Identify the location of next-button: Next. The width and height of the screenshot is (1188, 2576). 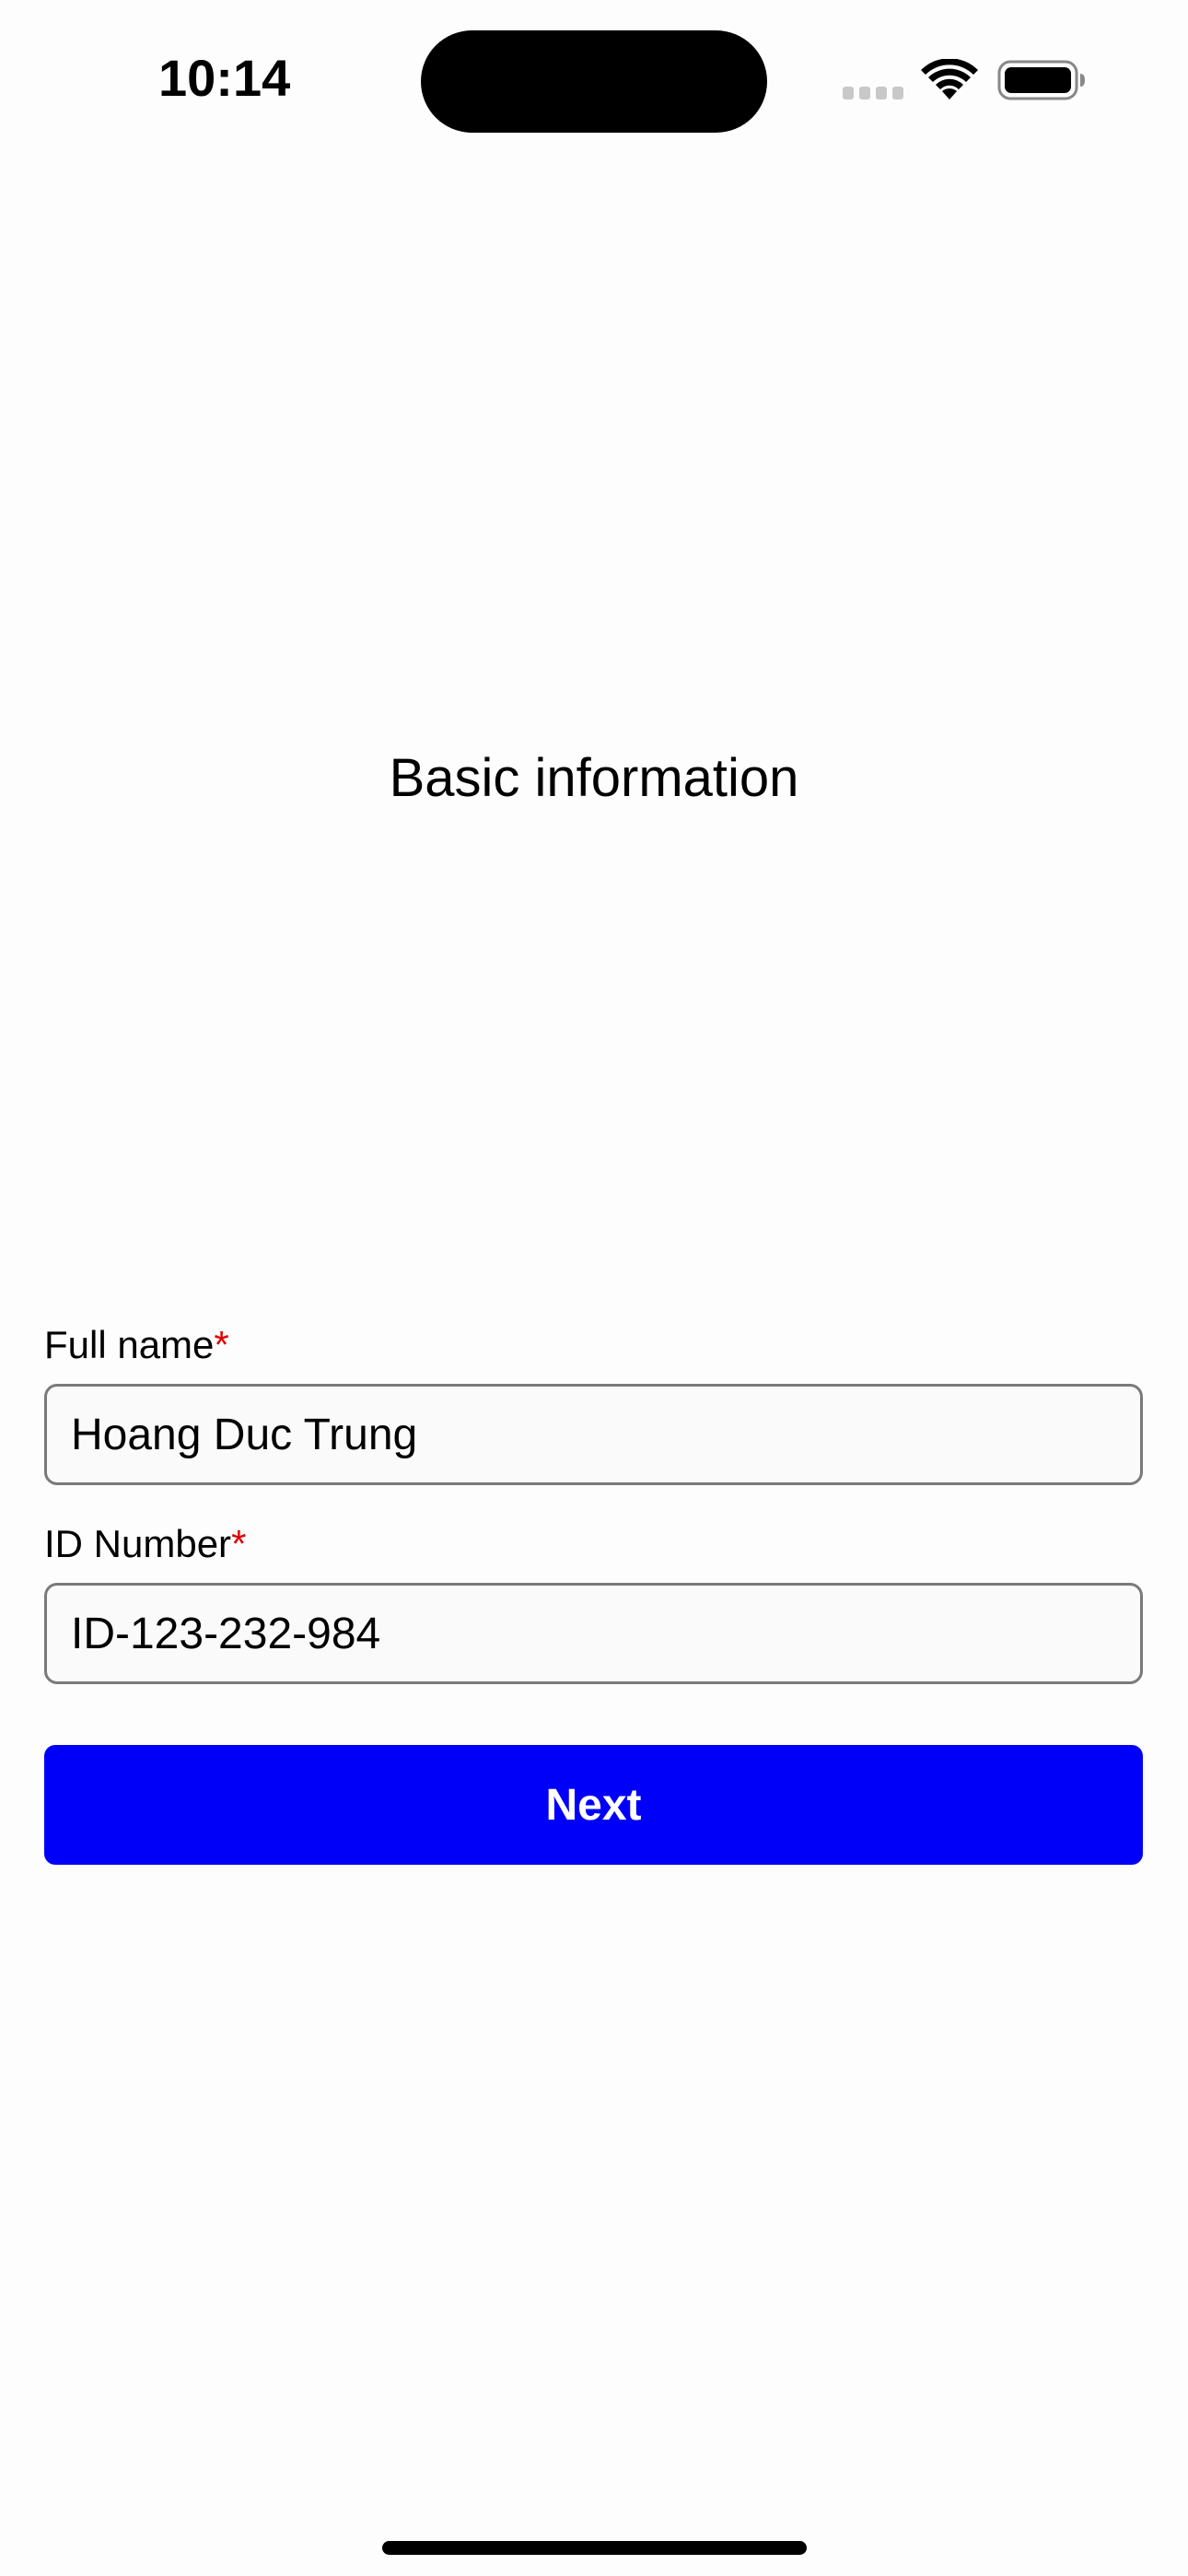
(593, 1805).